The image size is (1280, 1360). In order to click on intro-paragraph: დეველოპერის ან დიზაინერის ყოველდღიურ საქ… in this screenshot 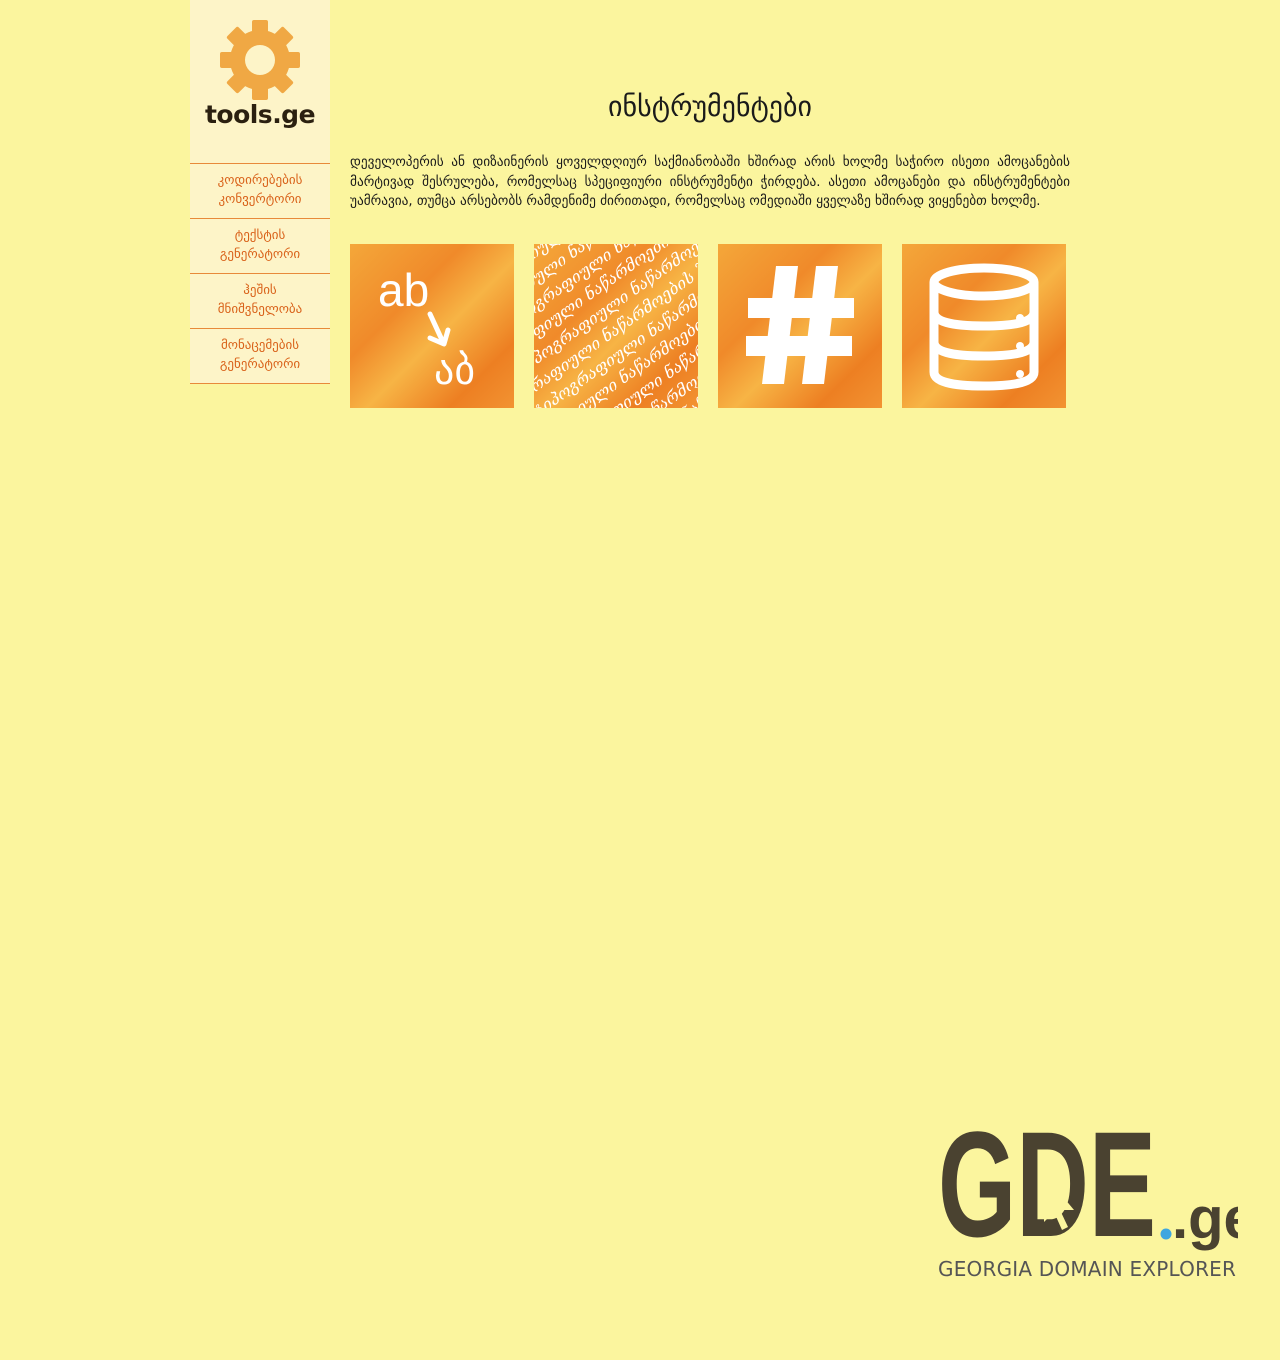, I will do `click(710, 182)`.